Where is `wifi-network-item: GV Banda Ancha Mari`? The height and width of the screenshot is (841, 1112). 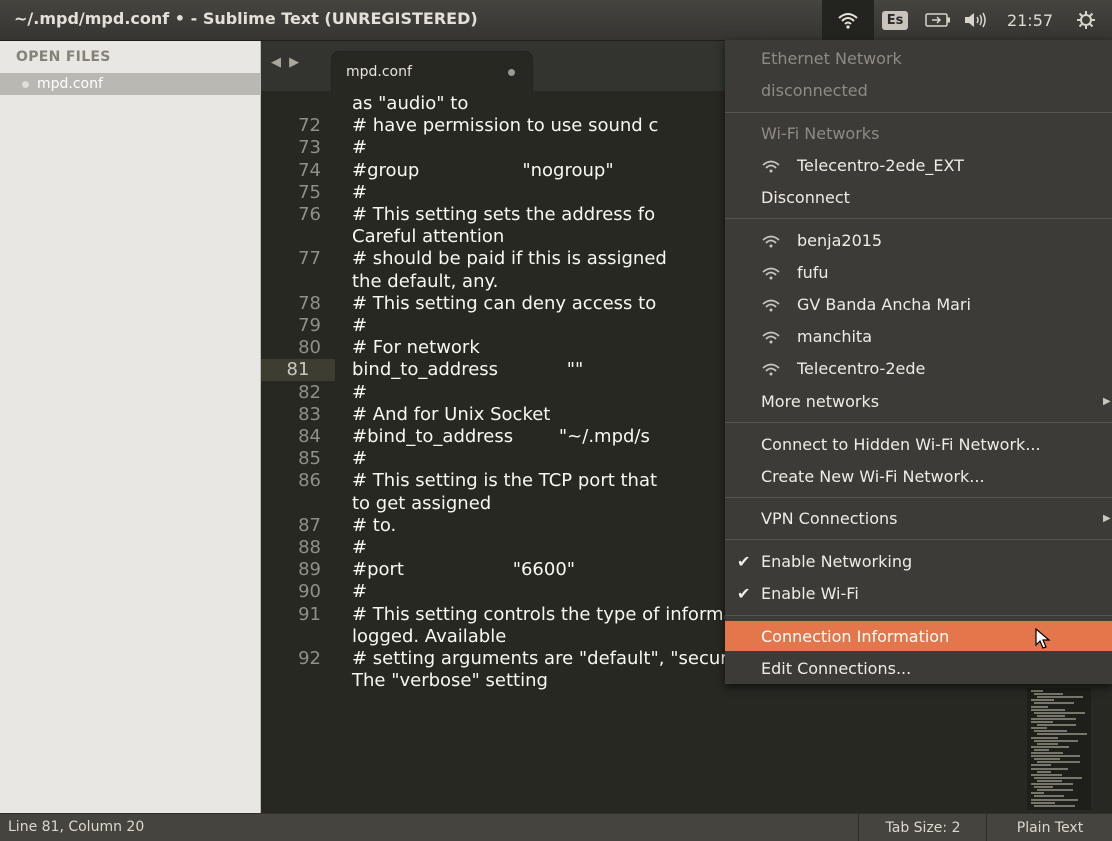 wifi-network-item: GV Banda Ancha Mari is located at coordinates (918, 304).